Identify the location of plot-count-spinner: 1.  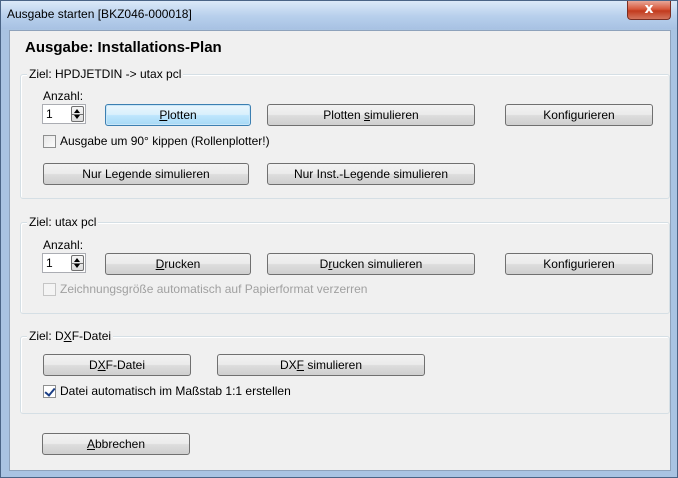
(64, 114).